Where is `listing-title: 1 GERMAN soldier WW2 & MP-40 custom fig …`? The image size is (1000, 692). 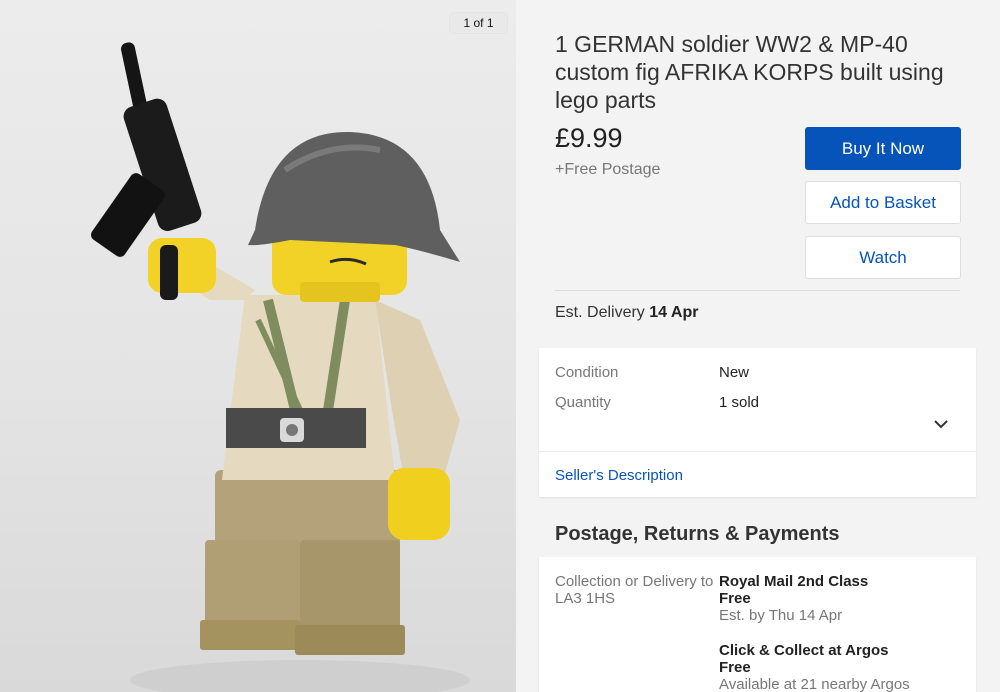 listing-title: 1 GERMAN soldier WW2 & MP-40 custom fig … is located at coordinates (749, 72).